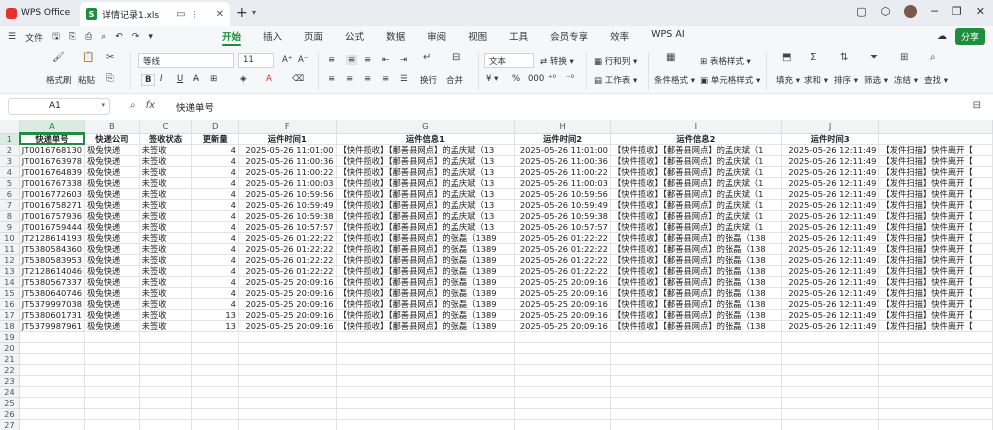  Describe the element at coordinates (10, 359) in the screenshot. I see `row-header: 21` at that location.